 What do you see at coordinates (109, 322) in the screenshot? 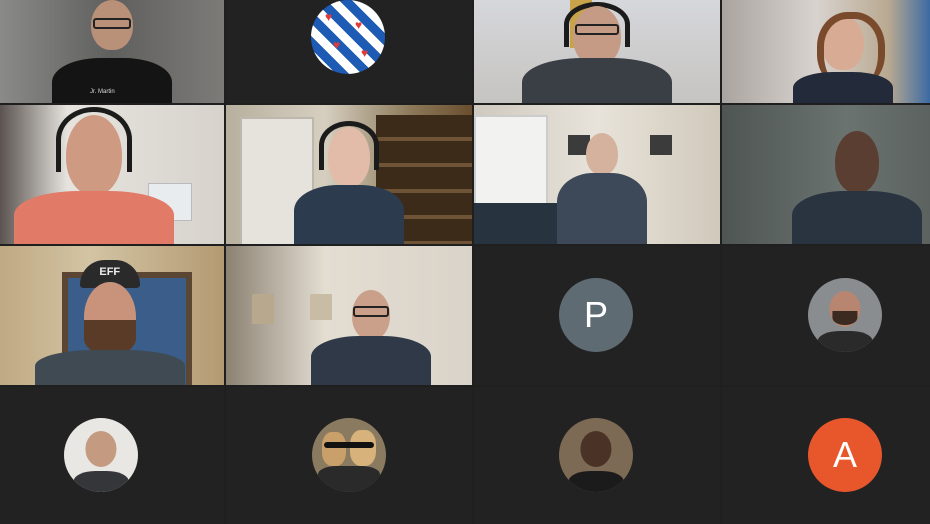
I see `participant-figure: EFF` at bounding box center [109, 322].